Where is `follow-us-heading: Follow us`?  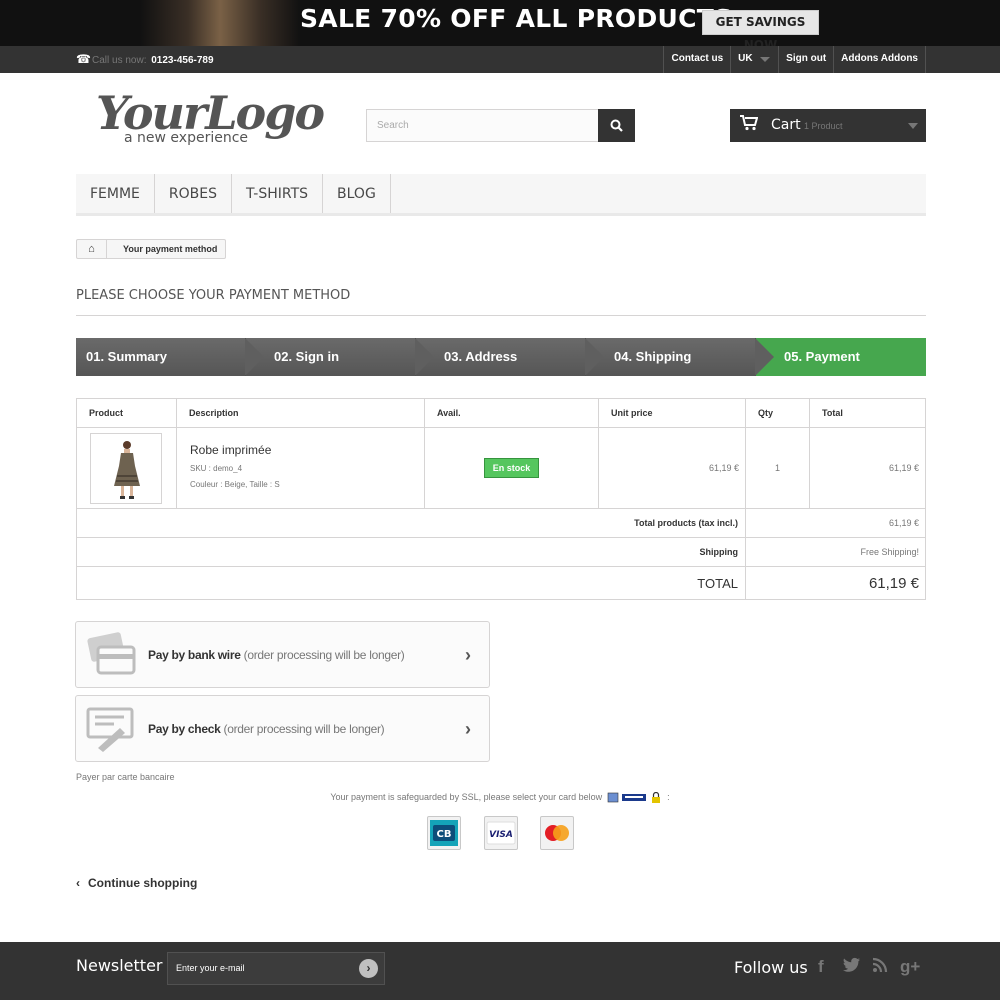 follow-us-heading: Follow us is located at coordinates (771, 967).